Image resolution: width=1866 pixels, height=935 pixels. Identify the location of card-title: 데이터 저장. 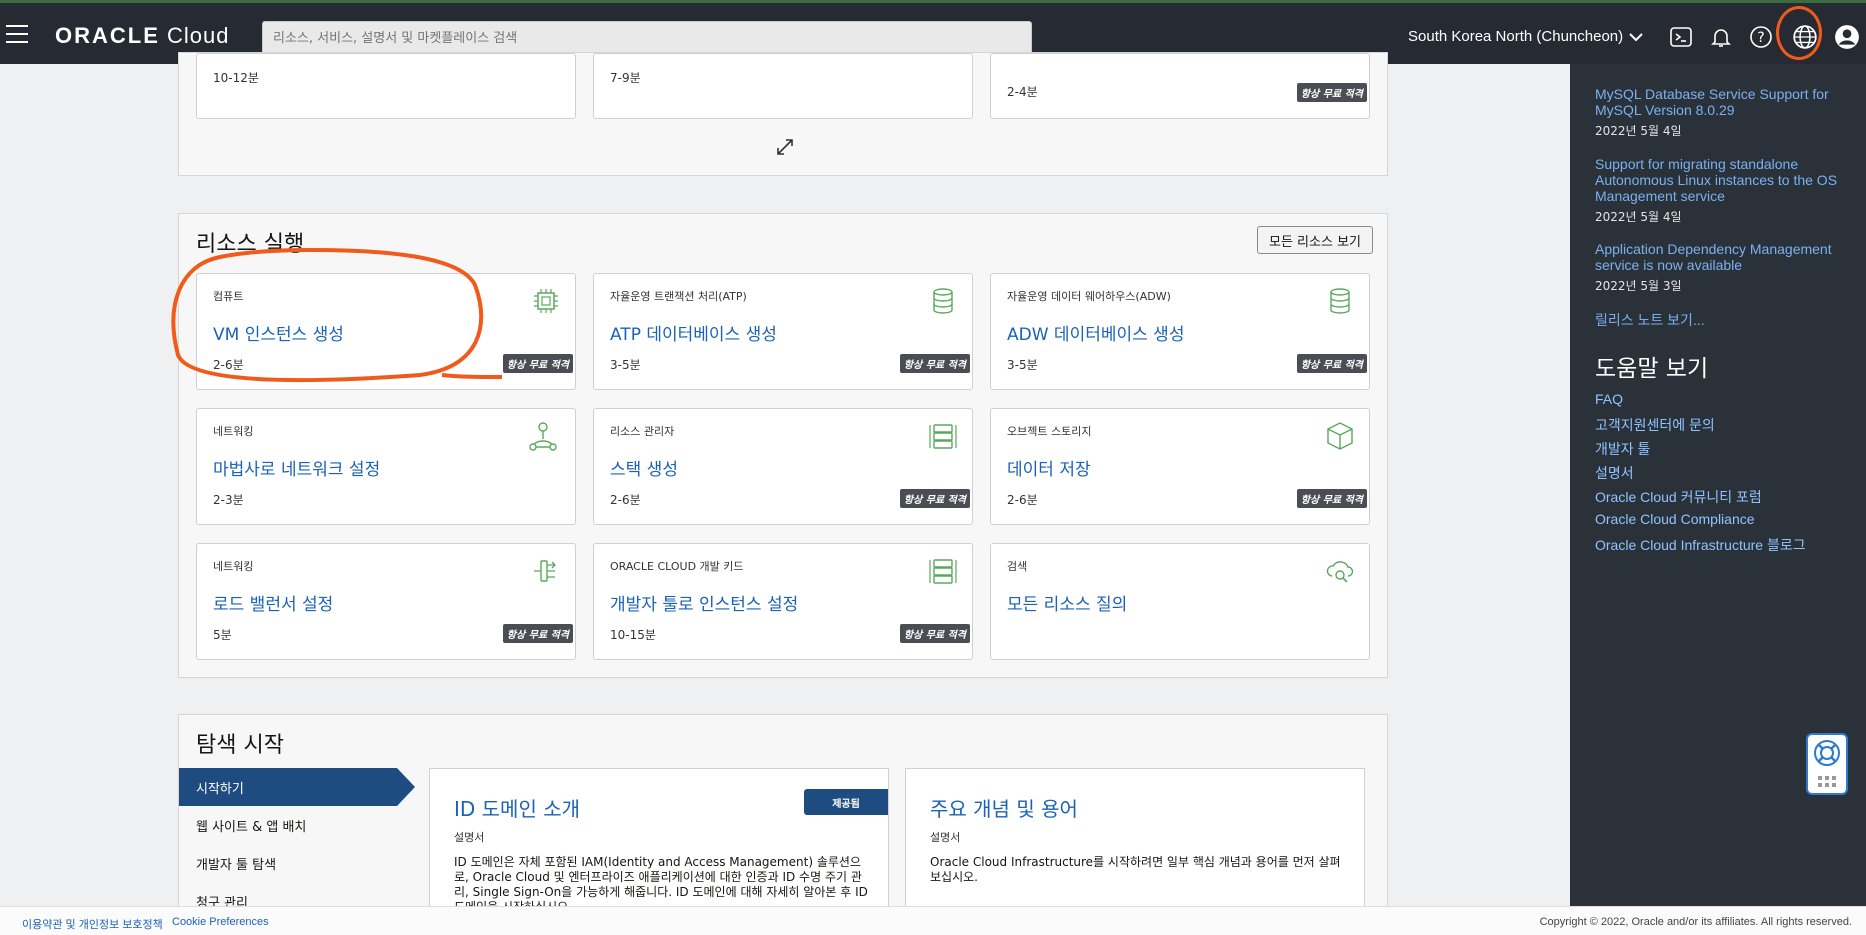
(1049, 467).